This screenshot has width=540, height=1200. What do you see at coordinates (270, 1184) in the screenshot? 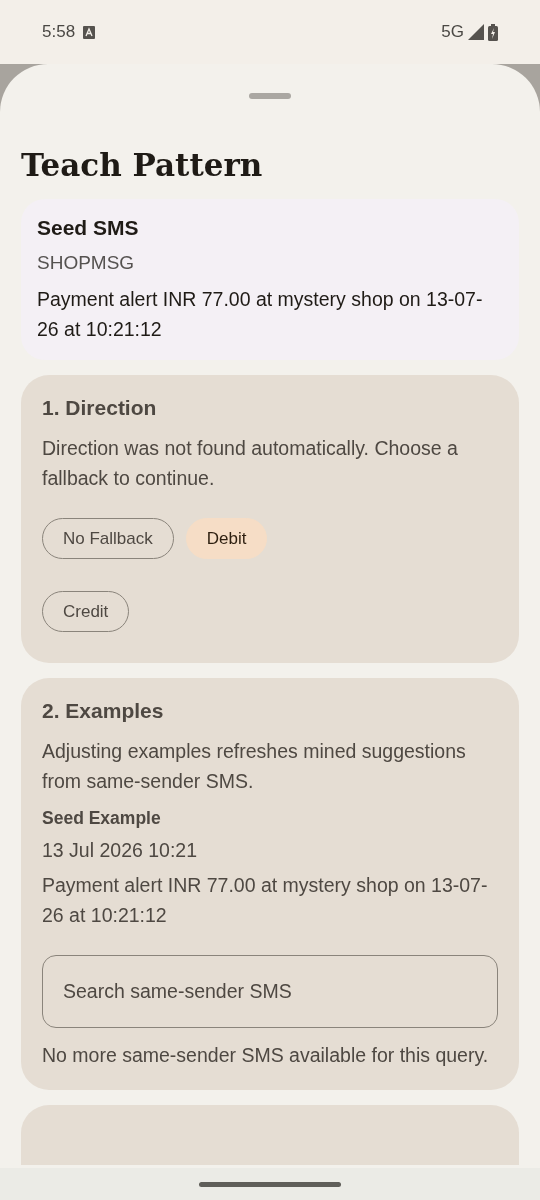
I see `home-indicator` at bounding box center [270, 1184].